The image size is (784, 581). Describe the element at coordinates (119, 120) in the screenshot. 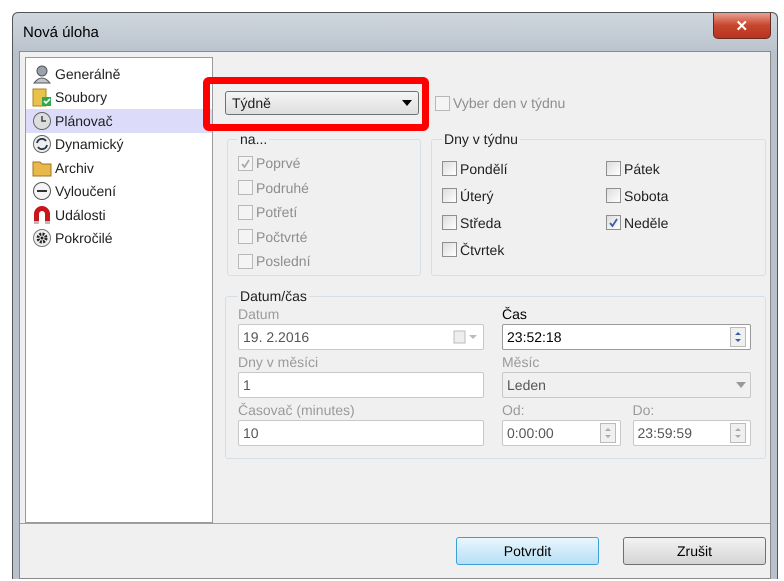

I see `sidebar-item: Plánovač` at that location.